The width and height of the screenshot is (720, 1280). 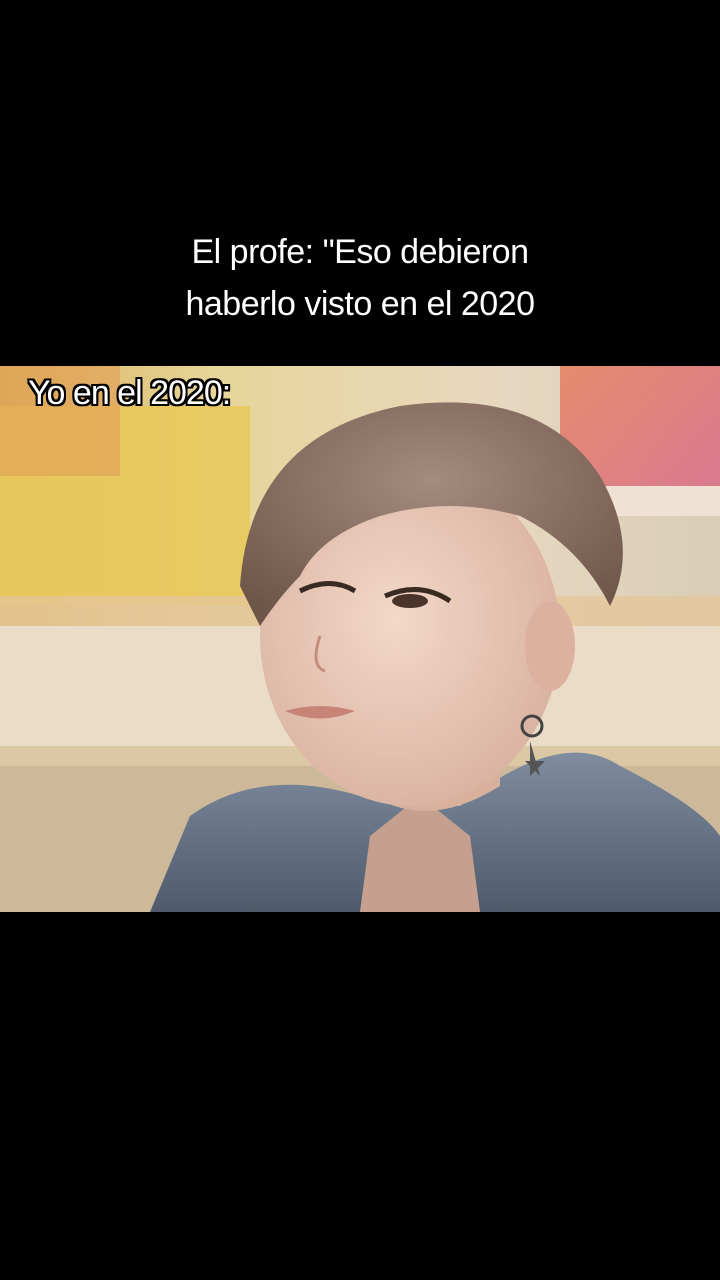 What do you see at coordinates (360, 252) in the screenshot?
I see `caption-line-1: El profe: "Eso debieron` at bounding box center [360, 252].